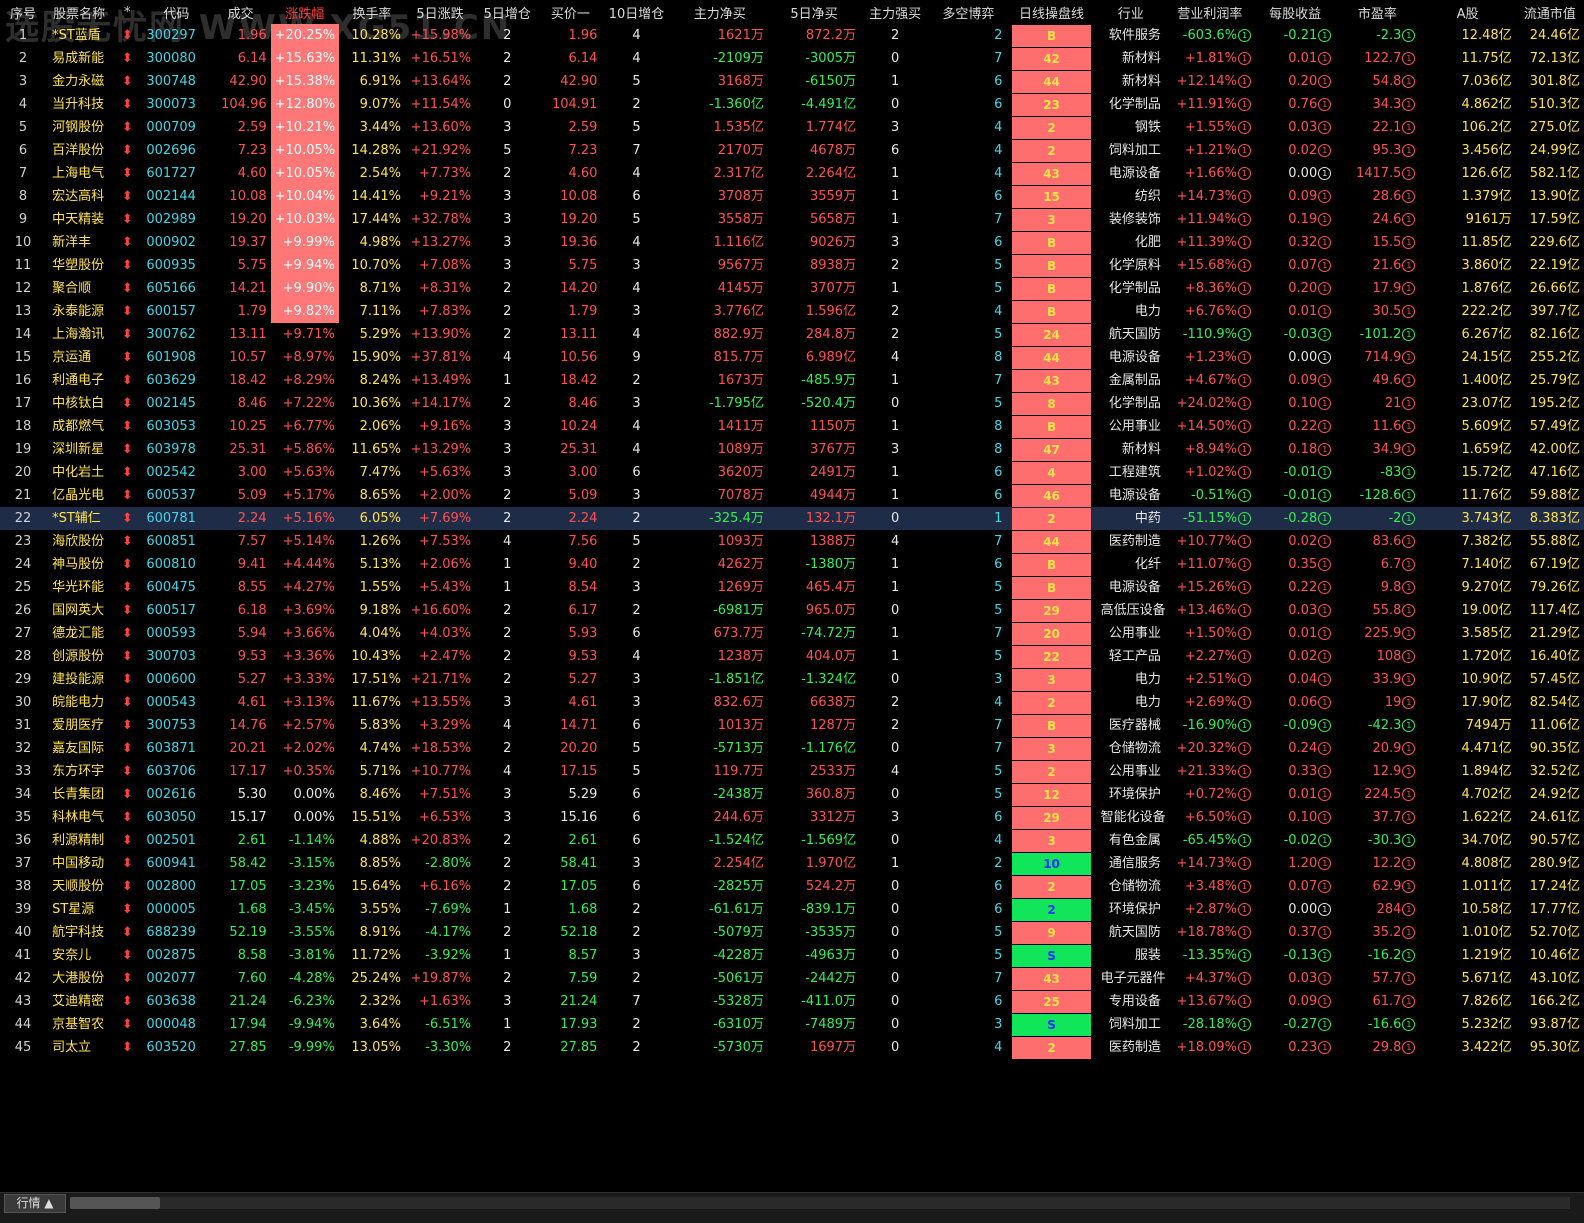 This screenshot has width=1584, height=1223. I want to click on stock-name: 利通电子, so click(79, 380).